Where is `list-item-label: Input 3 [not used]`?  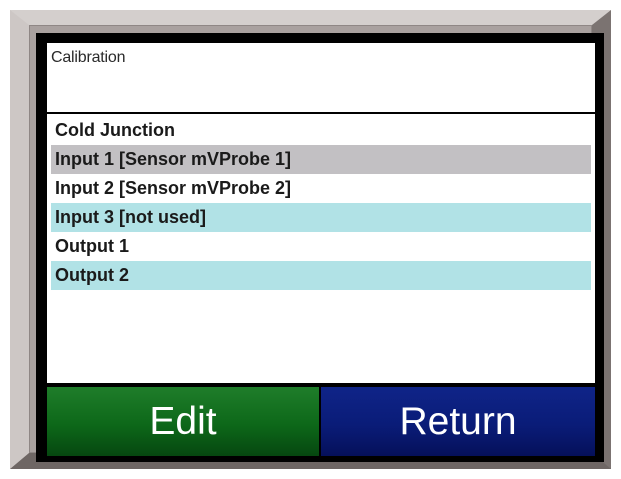
list-item-label: Input 3 [not used] is located at coordinates (130, 217).